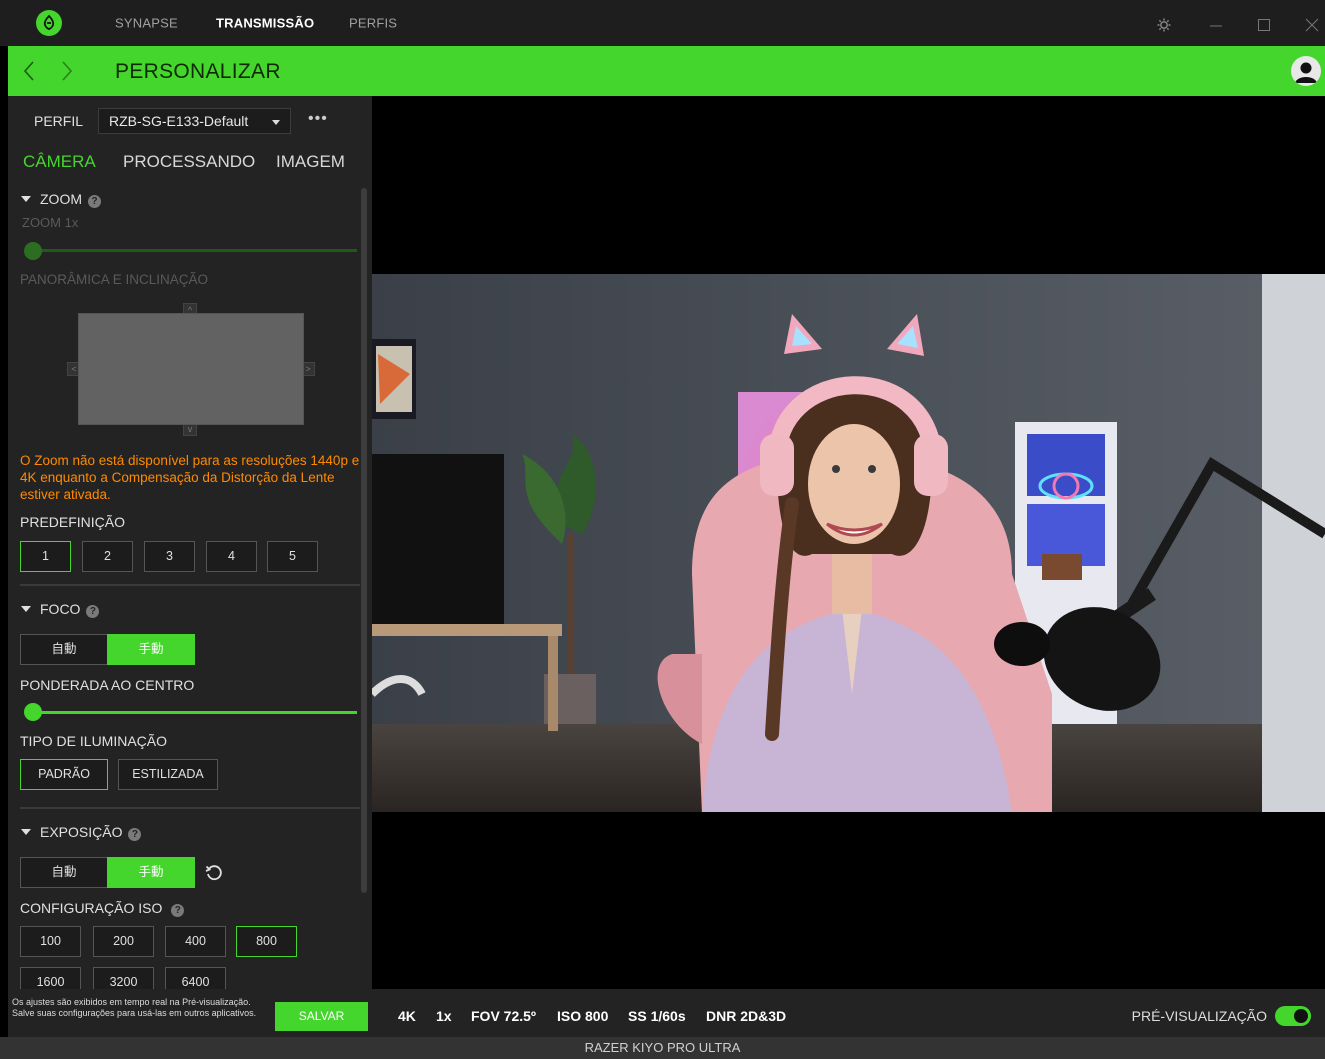  What do you see at coordinates (214, 873) in the screenshot?
I see `reset-icon` at bounding box center [214, 873].